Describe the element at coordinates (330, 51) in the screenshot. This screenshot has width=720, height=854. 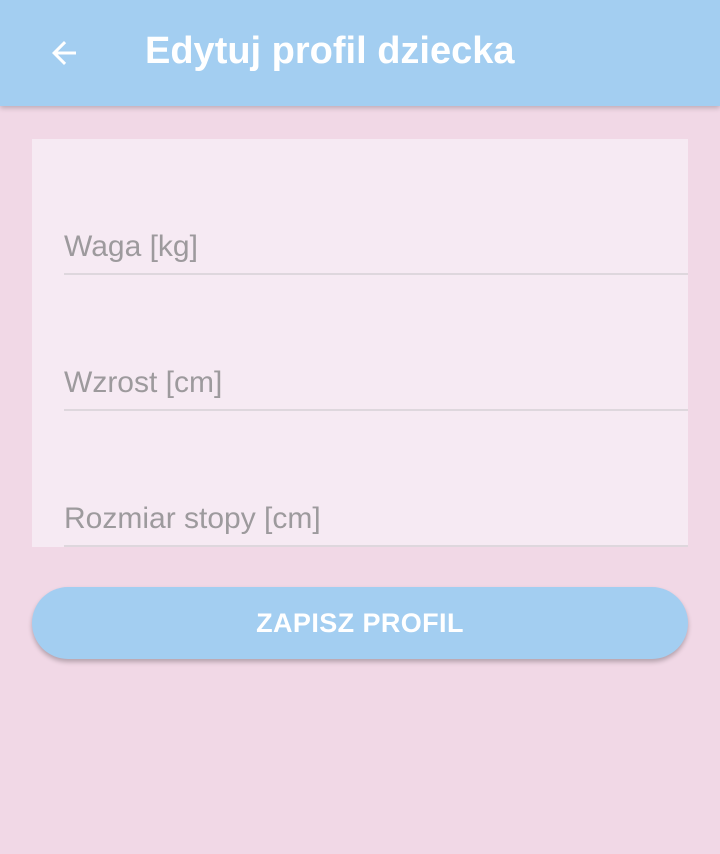
I see `page-title: Edytuj profil dziecka` at that location.